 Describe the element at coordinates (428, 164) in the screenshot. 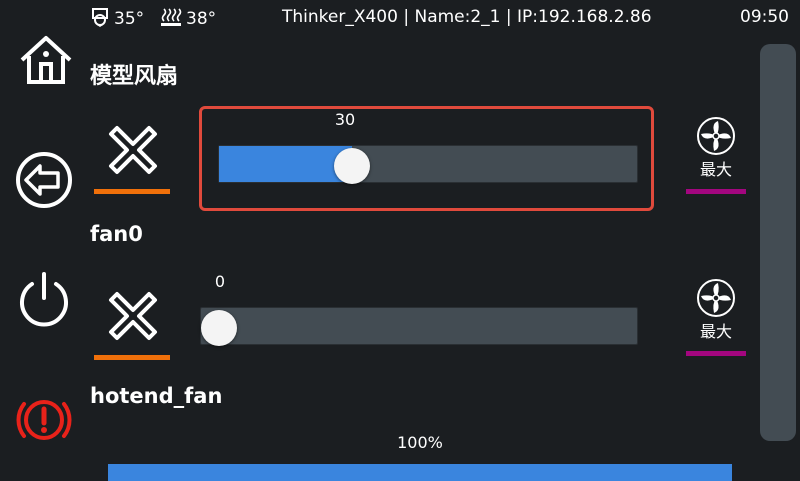

I see `fan-speed-slider` at that location.